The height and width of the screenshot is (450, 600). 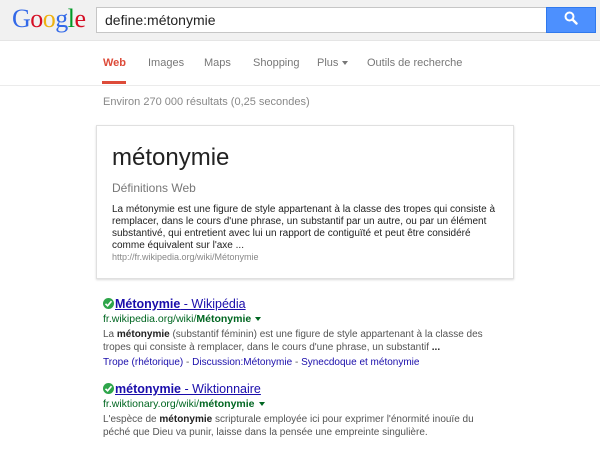 I want to click on search-box, so click(x=346, y=20).